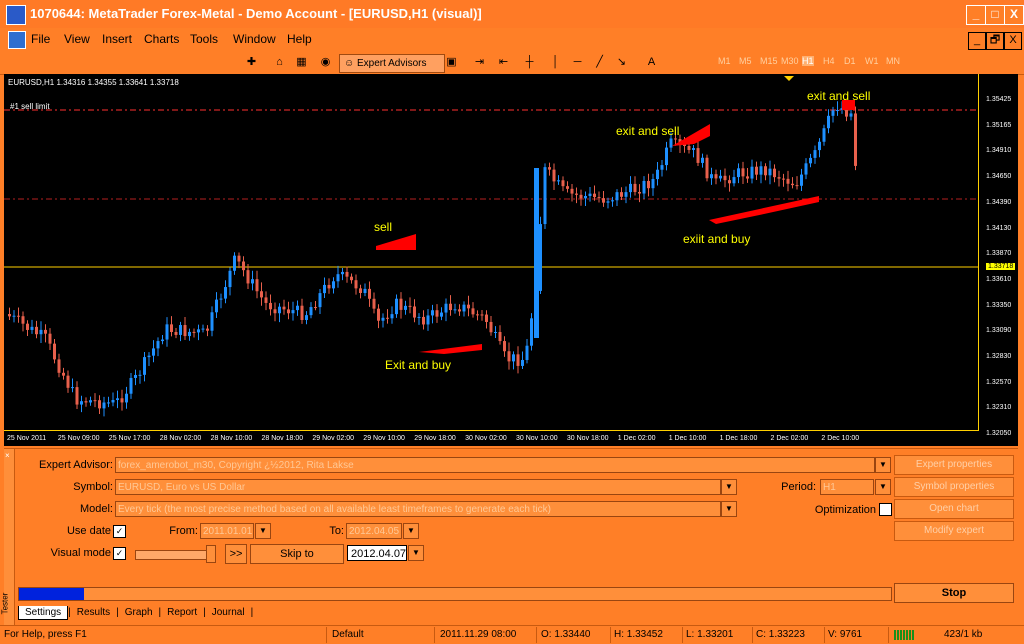  I want to click on status-profile: Default, so click(348, 634).